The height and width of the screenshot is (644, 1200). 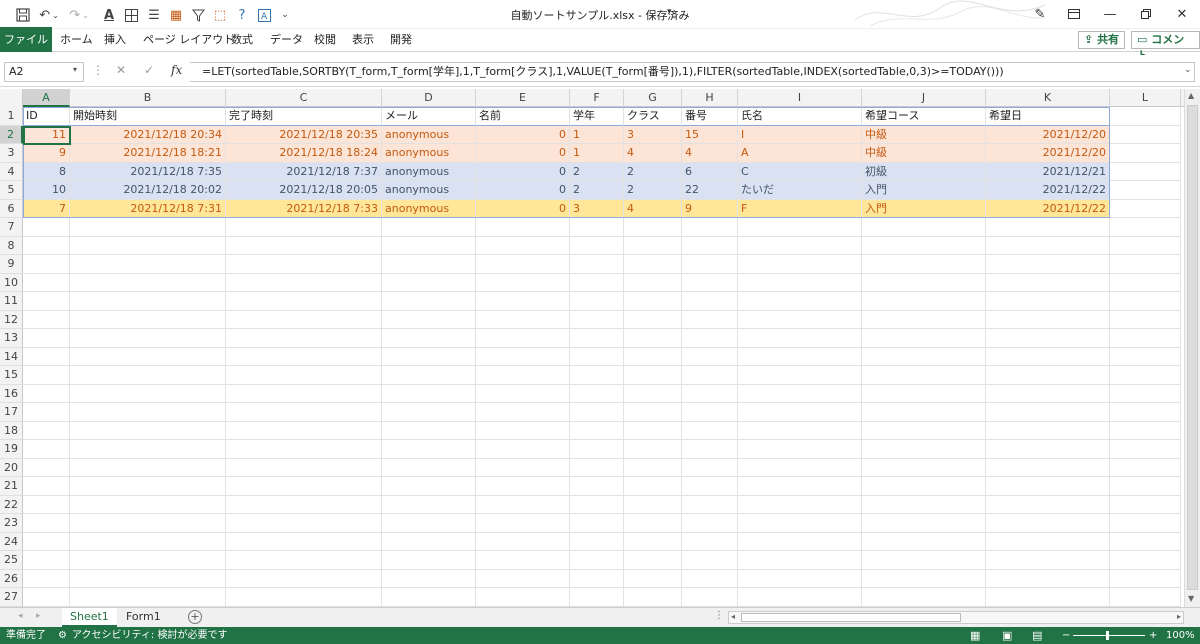 I want to click on table-cell: 0, so click(x=523, y=153).